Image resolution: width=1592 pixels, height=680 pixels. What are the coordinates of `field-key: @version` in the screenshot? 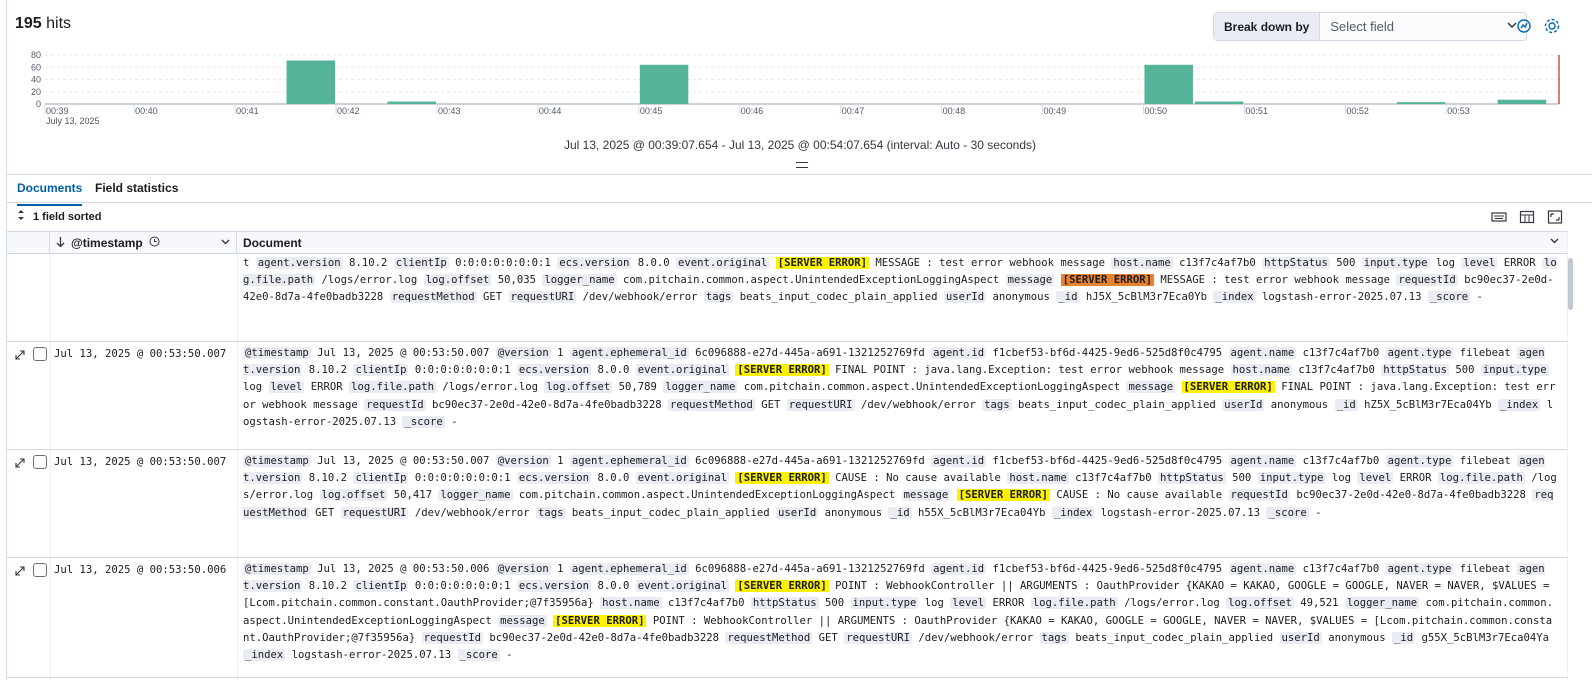 It's located at (523, 461).